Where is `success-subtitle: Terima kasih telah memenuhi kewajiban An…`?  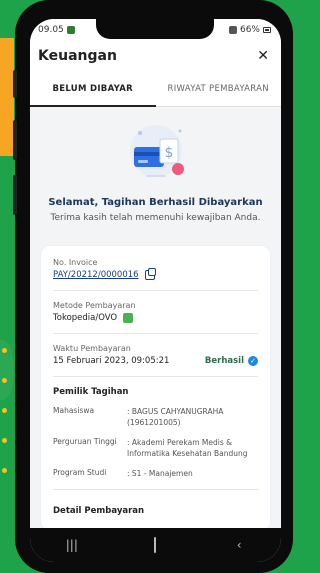
success-subtitle: Terima kasih telah memenuhi kewajiban An… is located at coordinates (155, 218).